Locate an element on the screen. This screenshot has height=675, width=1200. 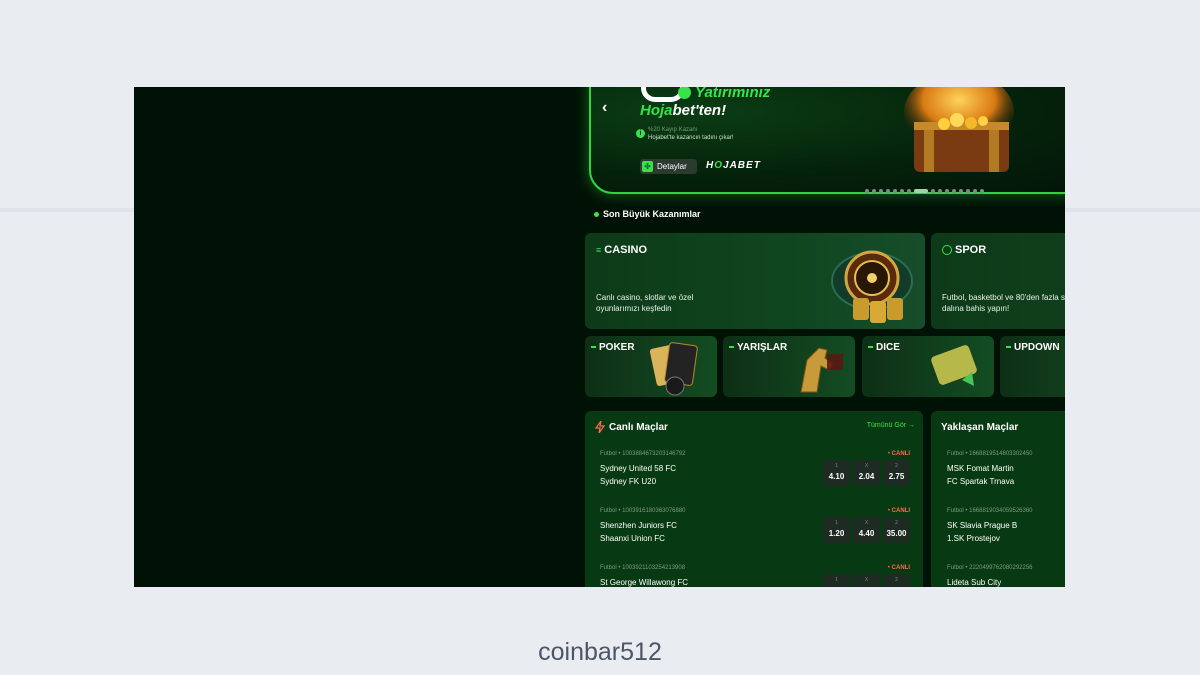
home-team: Lideta Sub City is located at coordinates (974, 582).